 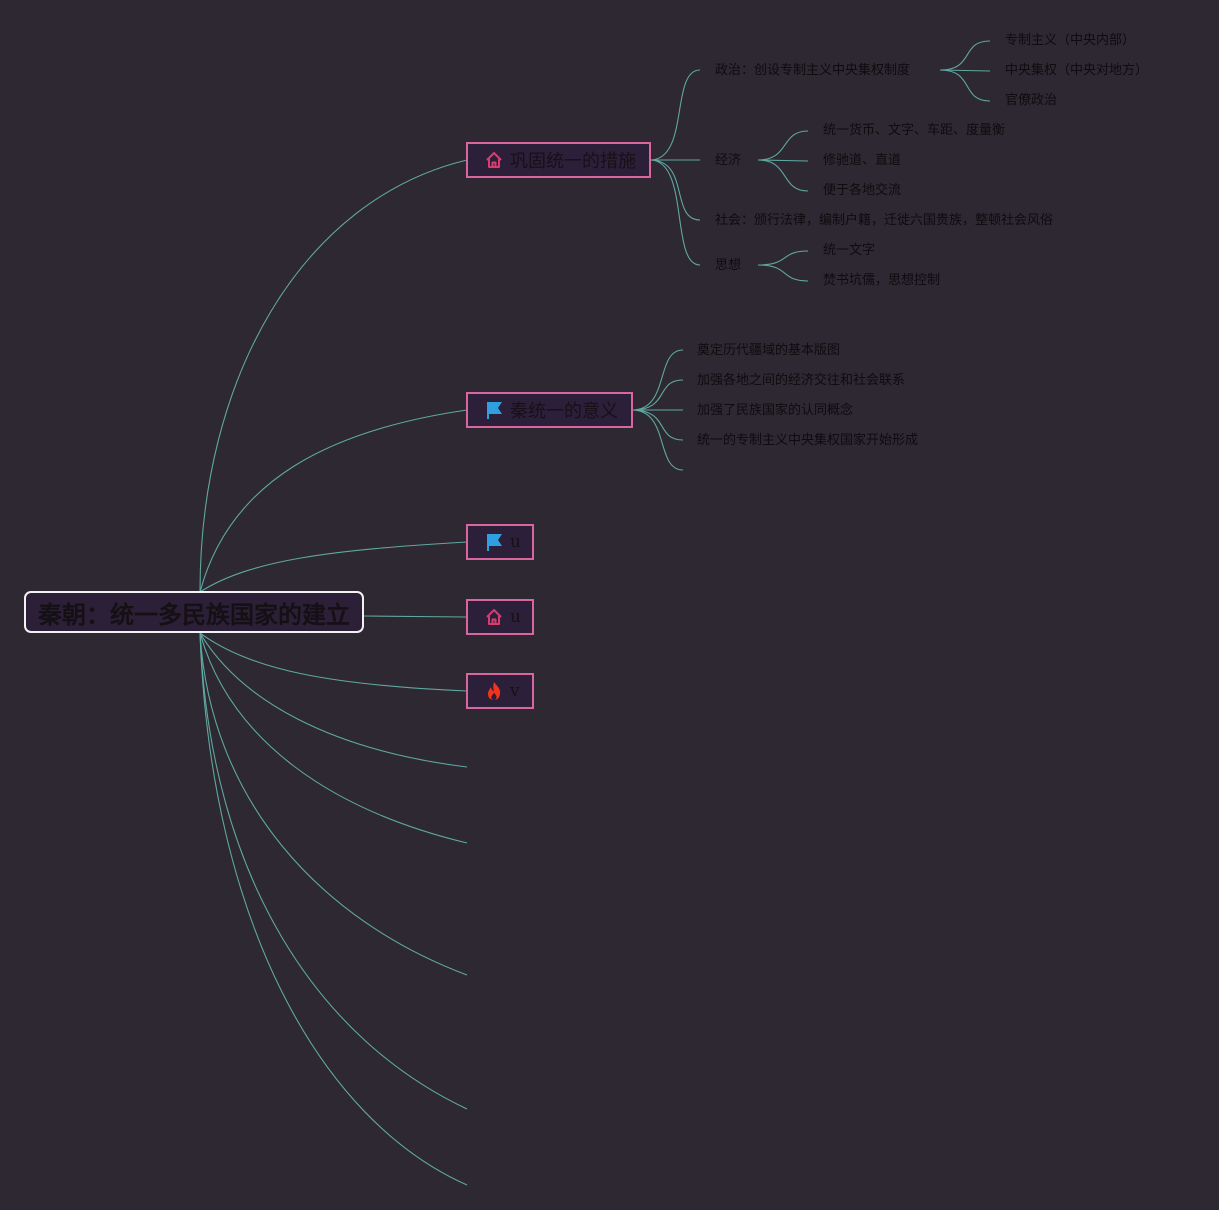 What do you see at coordinates (801, 381) in the screenshot?
I see `node-economic-ties: 加强各地之间的经济交往和社会联系` at bounding box center [801, 381].